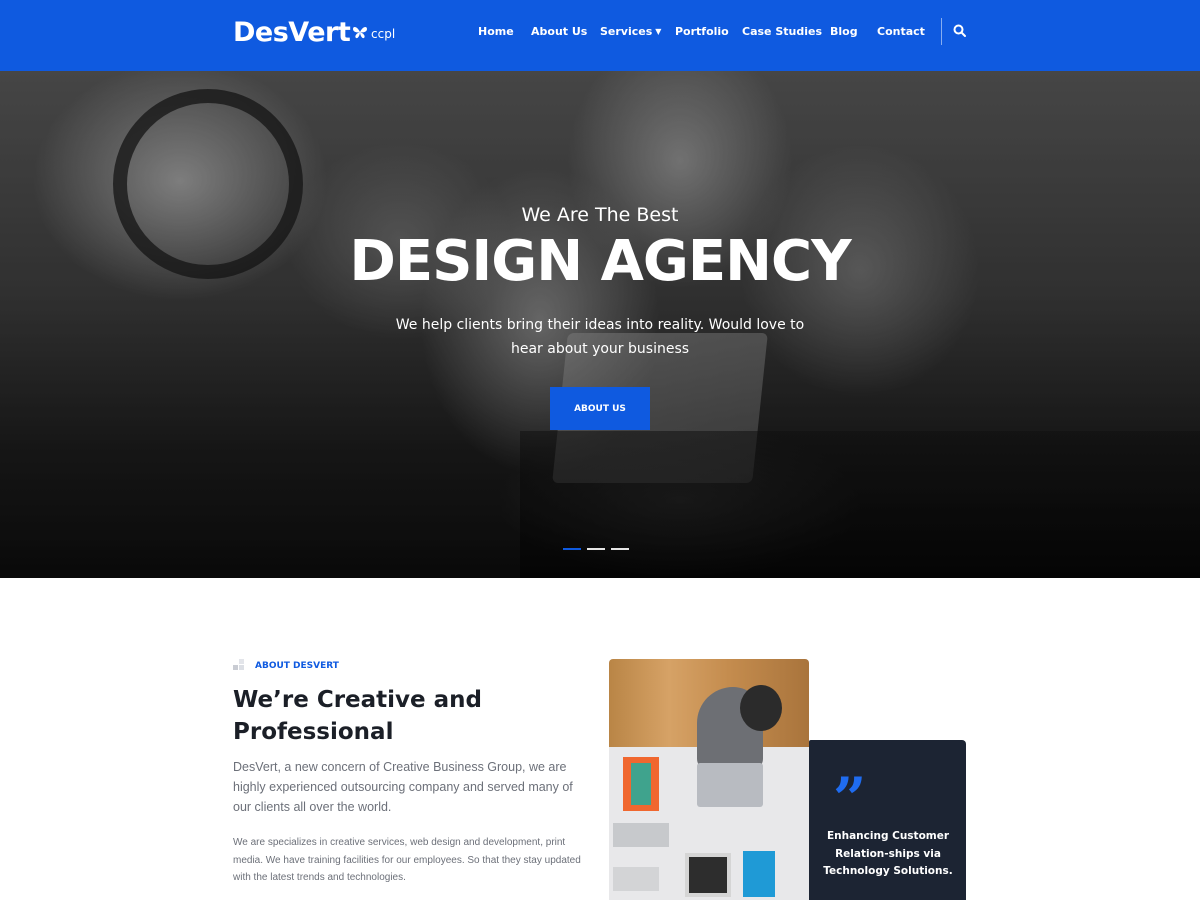 The image size is (1200, 900). Describe the element at coordinates (496, 31) in the screenshot. I see `nav-home: Home` at that location.